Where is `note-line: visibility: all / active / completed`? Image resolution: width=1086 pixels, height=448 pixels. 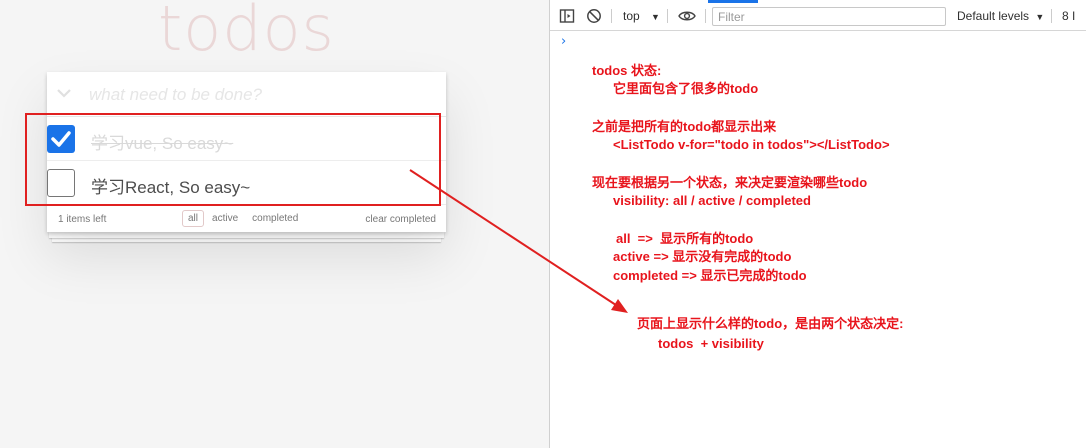
note-line: visibility: all / active / completed is located at coordinates (712, 200).